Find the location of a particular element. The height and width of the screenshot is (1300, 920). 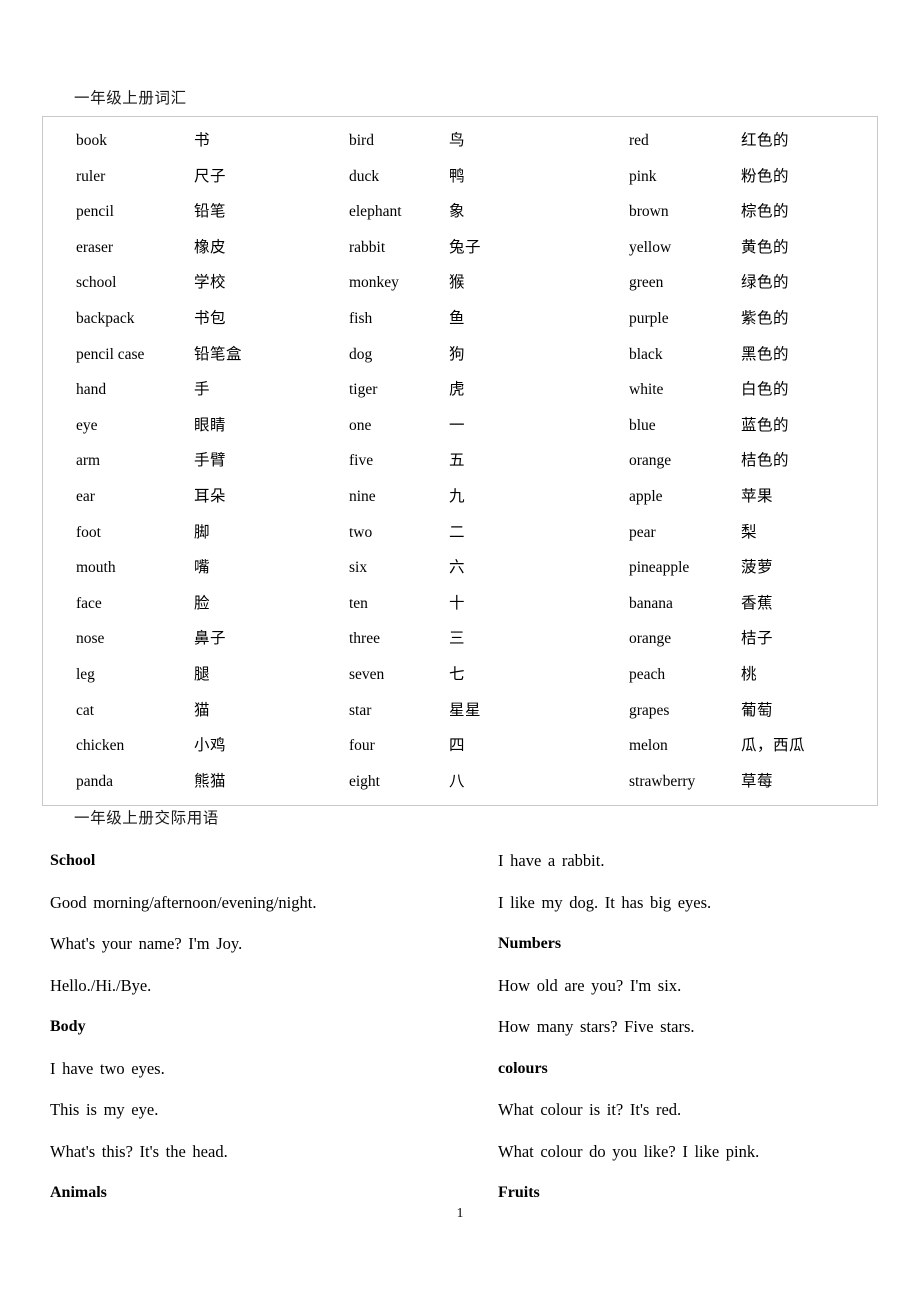

vocabulary-row: apple 苹果 is located at coordinates (738, 497).